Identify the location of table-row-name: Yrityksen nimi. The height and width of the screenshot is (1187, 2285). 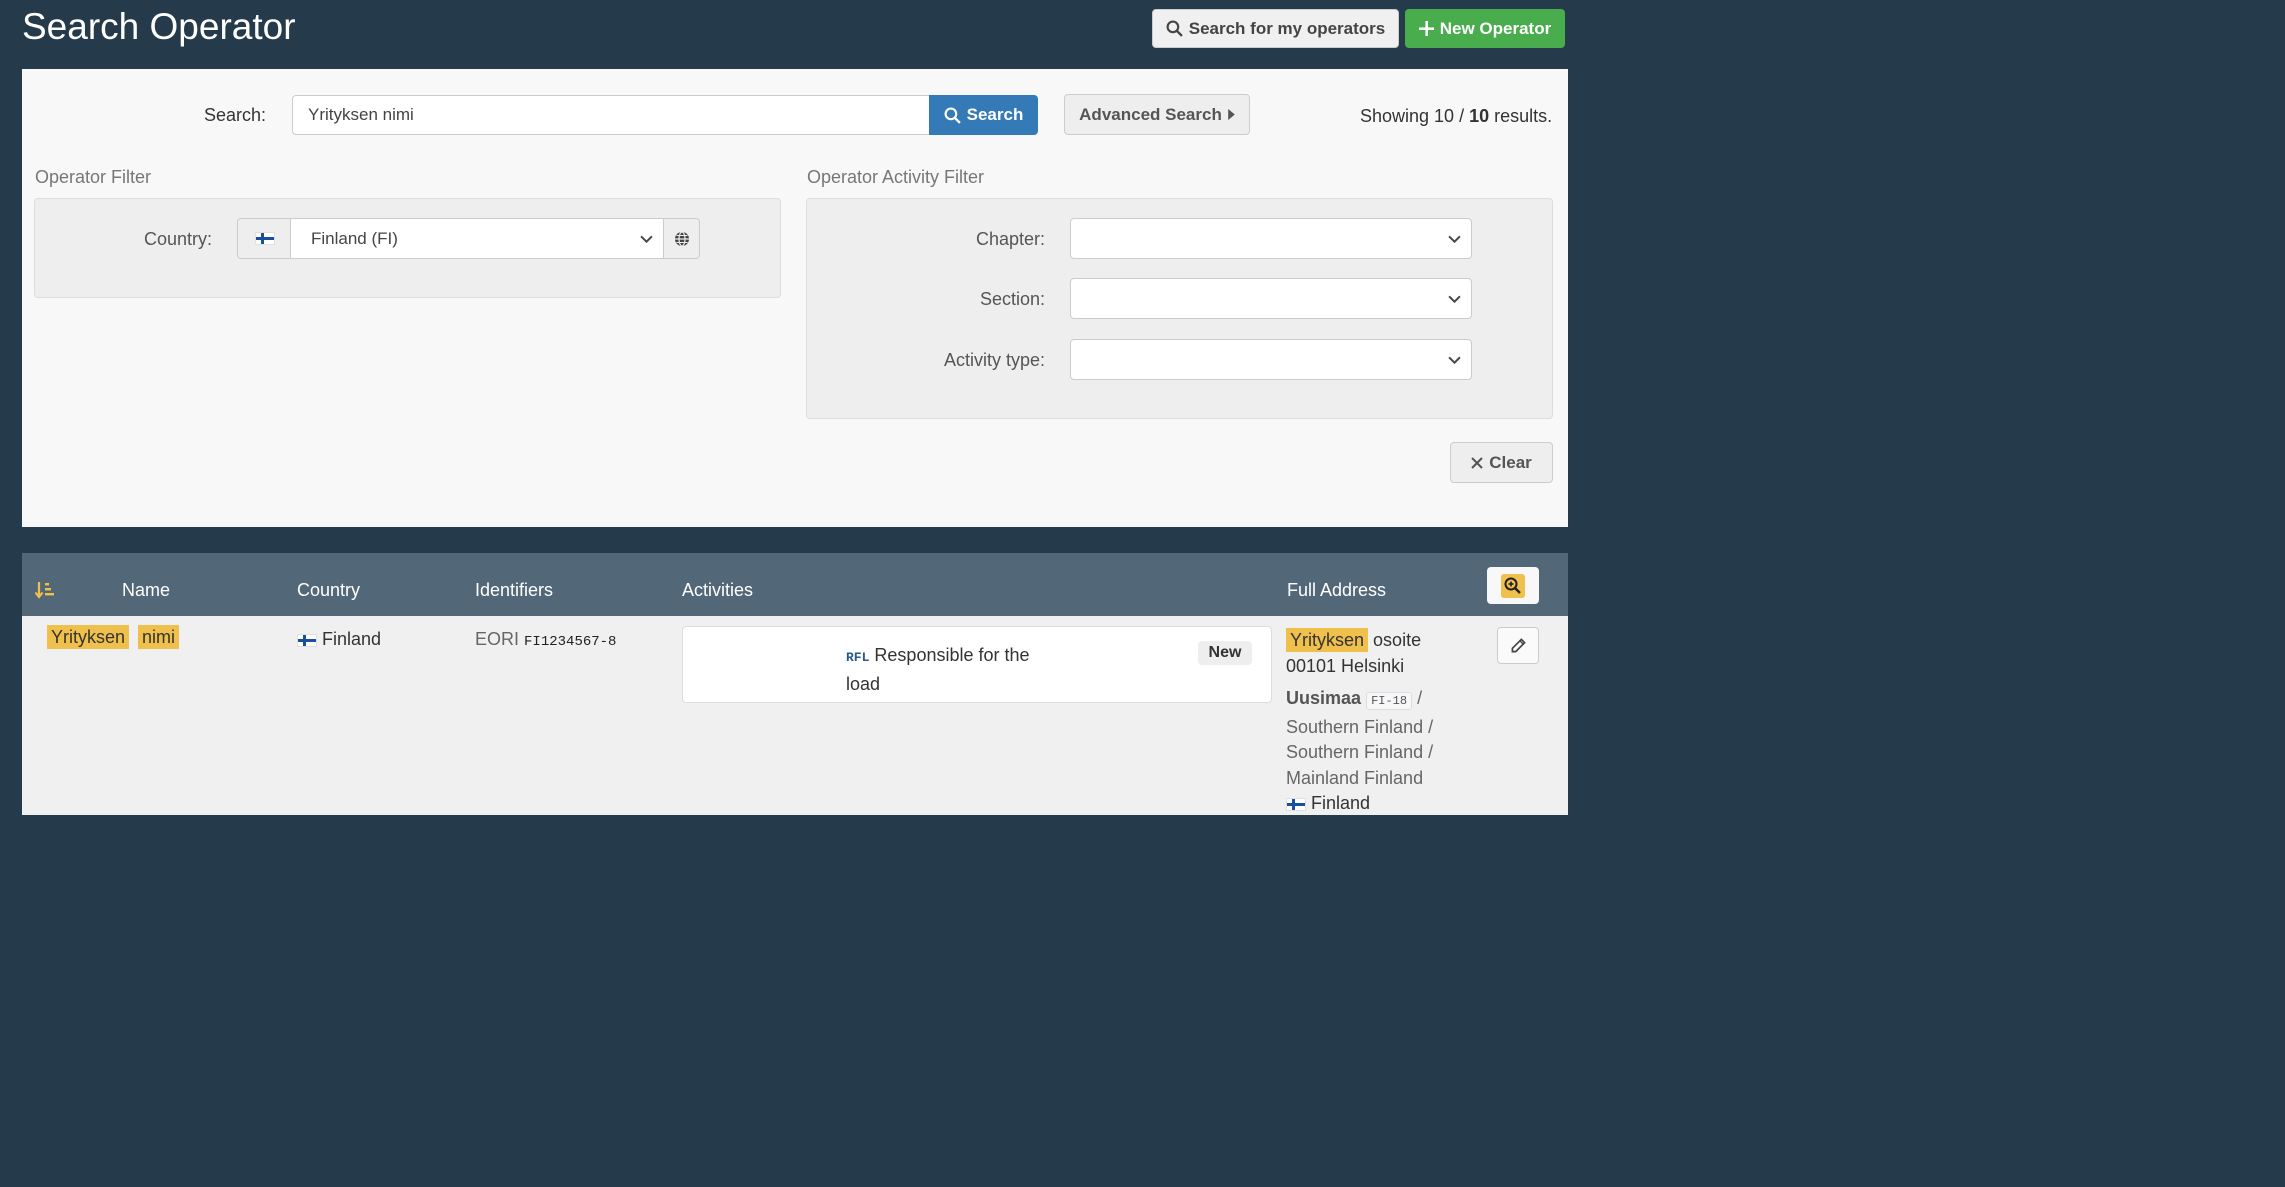
(113, 637).